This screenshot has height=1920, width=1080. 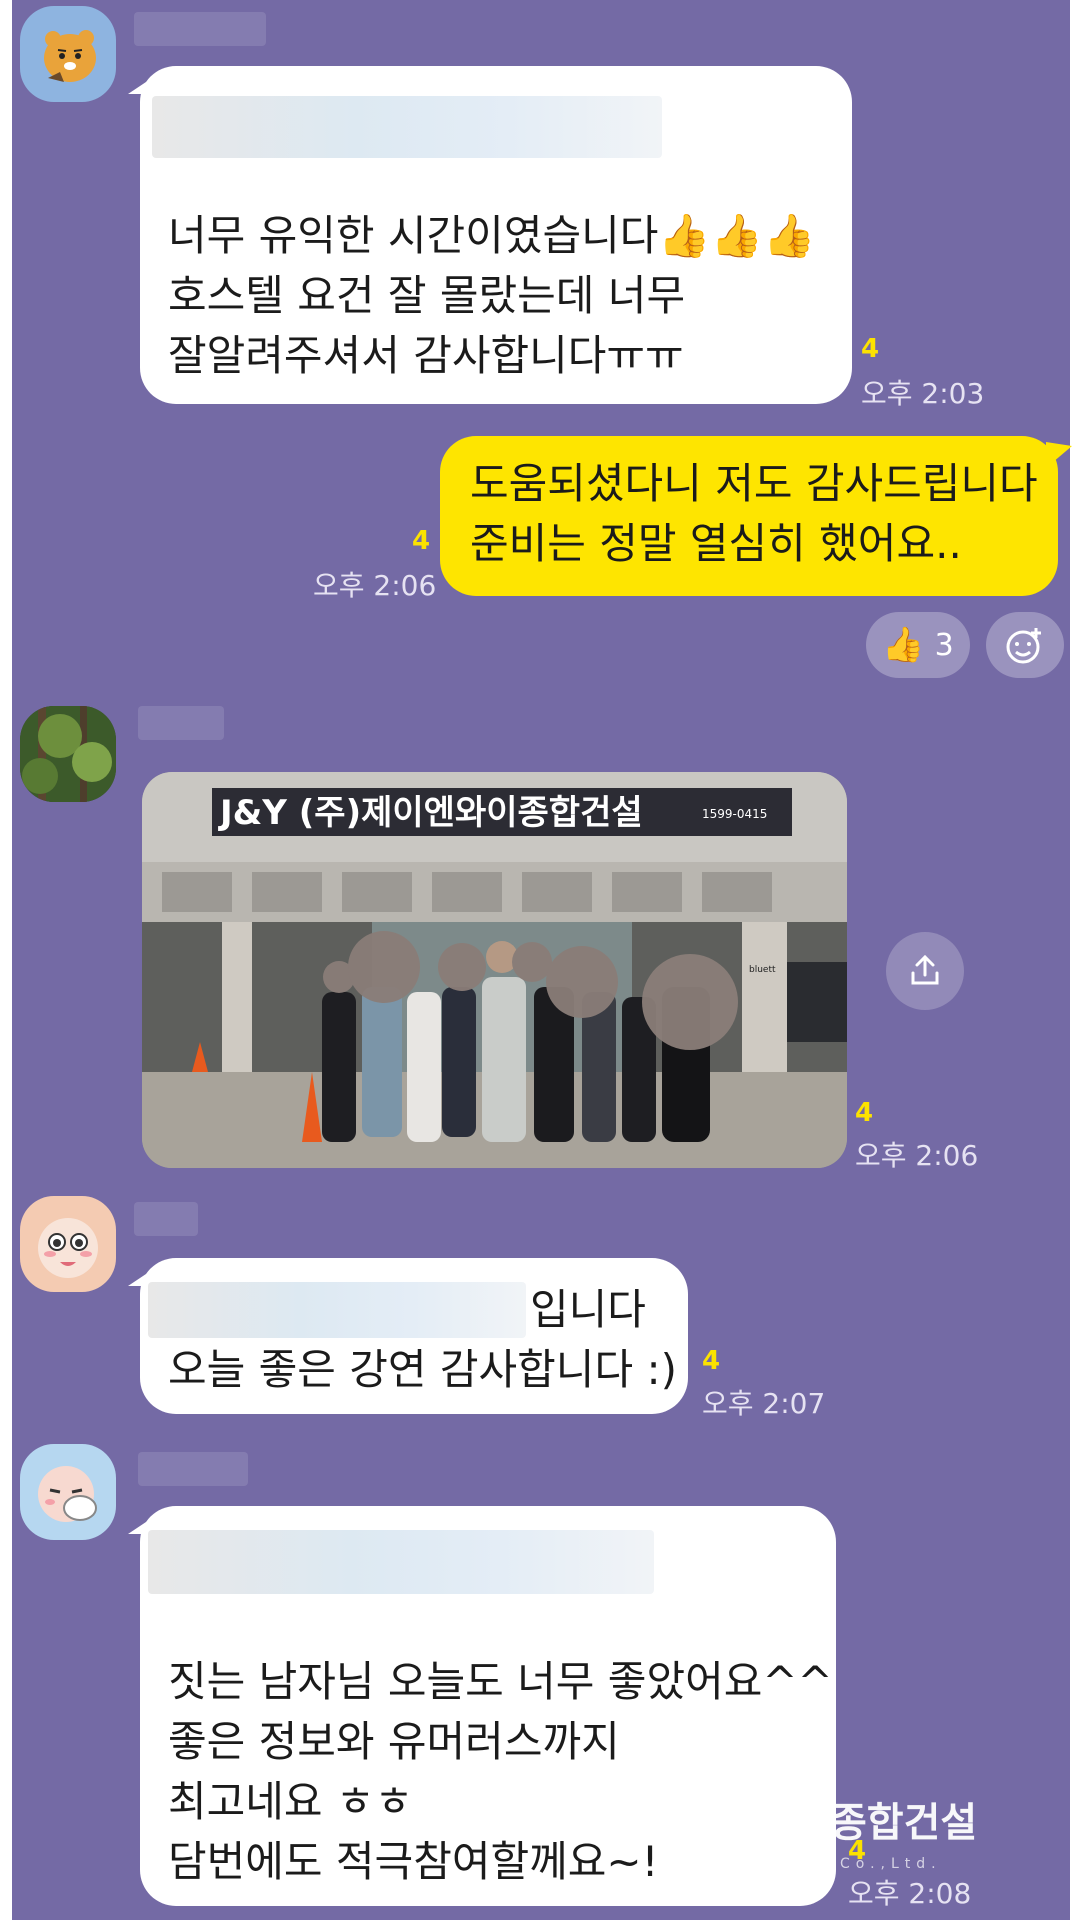 I want to click on building-sign-text: J&Y (주)제이엔와이종합건설, so click(x=430, y=813).